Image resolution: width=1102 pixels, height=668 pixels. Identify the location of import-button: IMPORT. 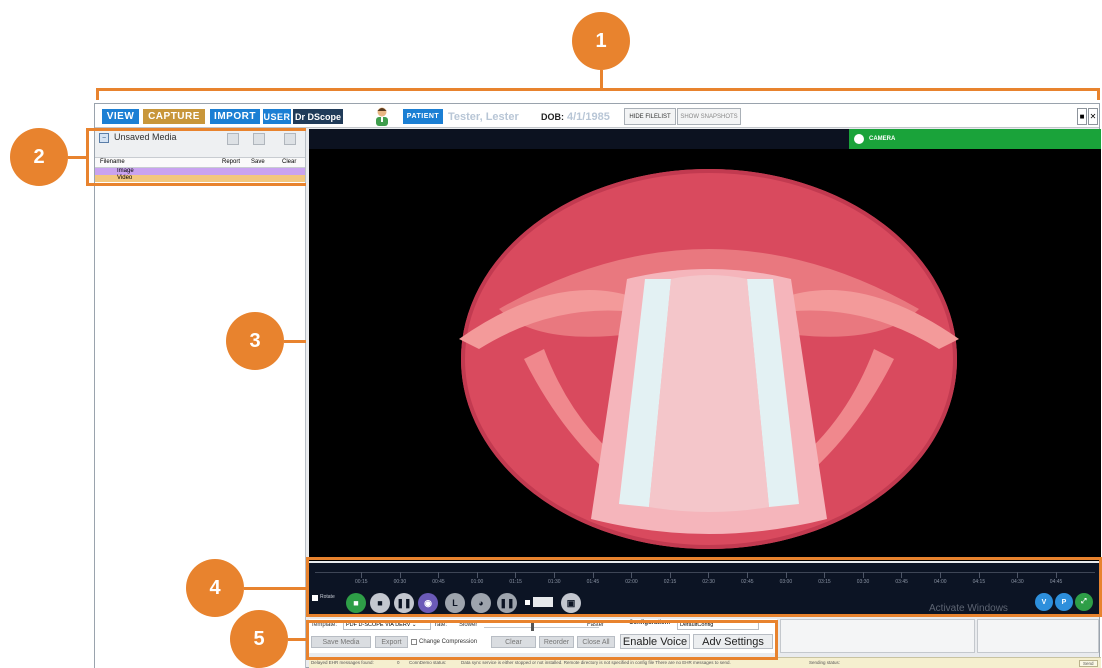
(235, 116).